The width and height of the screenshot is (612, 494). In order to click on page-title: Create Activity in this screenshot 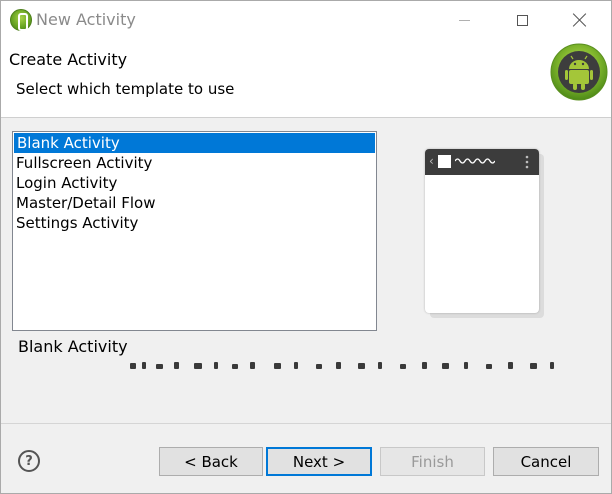, I will do `click(68, 59)`.